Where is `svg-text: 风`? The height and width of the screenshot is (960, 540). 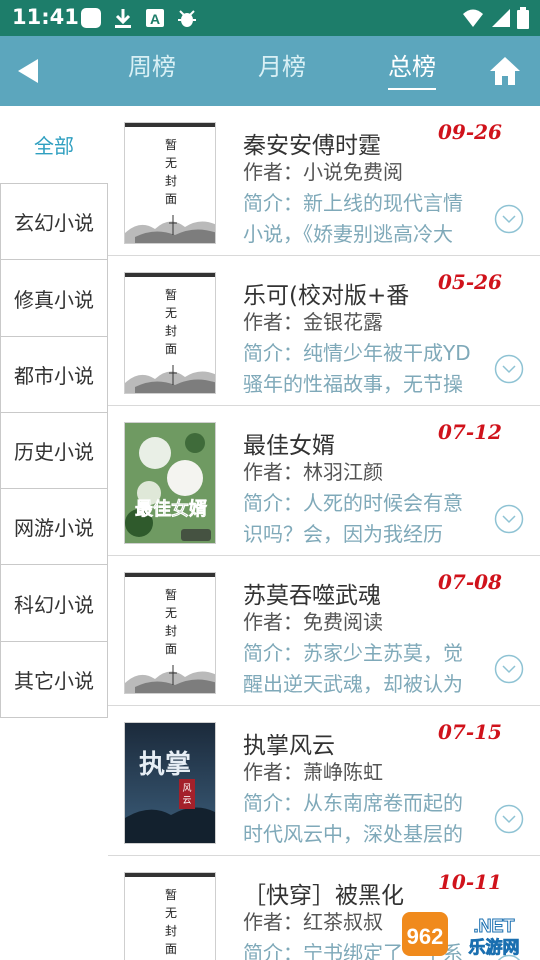 svg-text: 风 is located at coordinates (186, 788).